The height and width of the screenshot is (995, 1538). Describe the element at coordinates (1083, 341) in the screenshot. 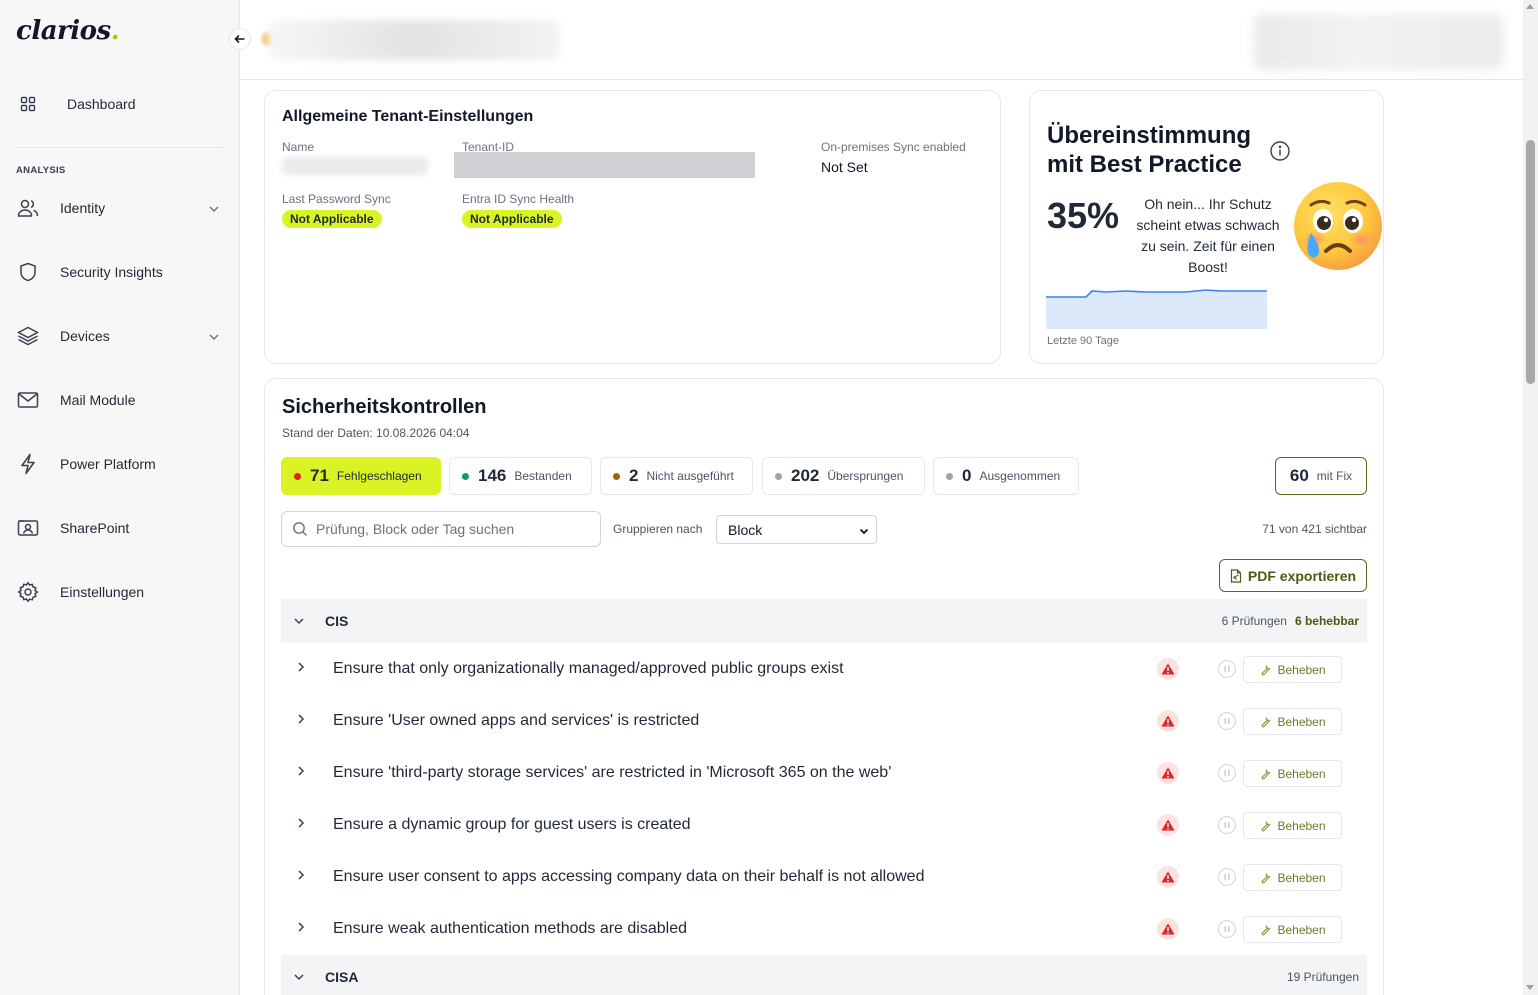

I see `sparkline-caption: Letzte 90 Tage` at that location.